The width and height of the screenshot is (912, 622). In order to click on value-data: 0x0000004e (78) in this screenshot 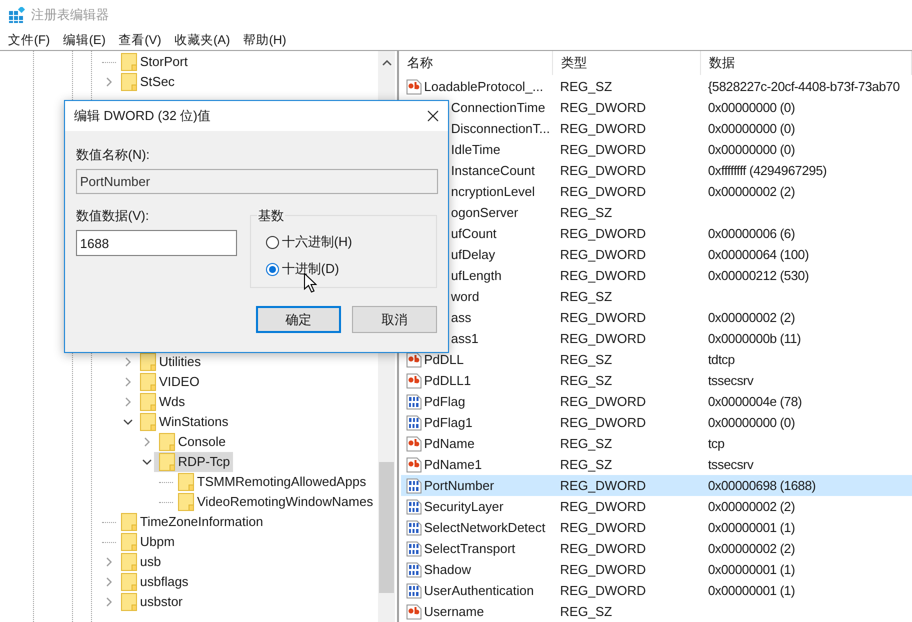, I will do `click(755, 401)`.